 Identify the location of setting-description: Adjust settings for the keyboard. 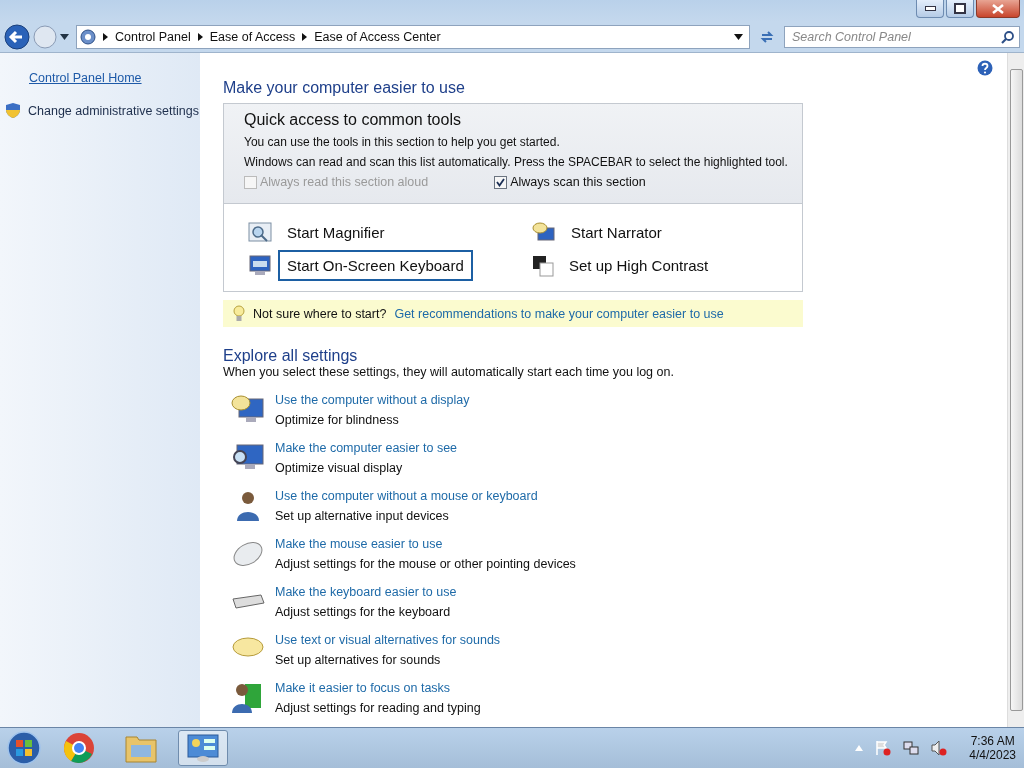
(363, 612).